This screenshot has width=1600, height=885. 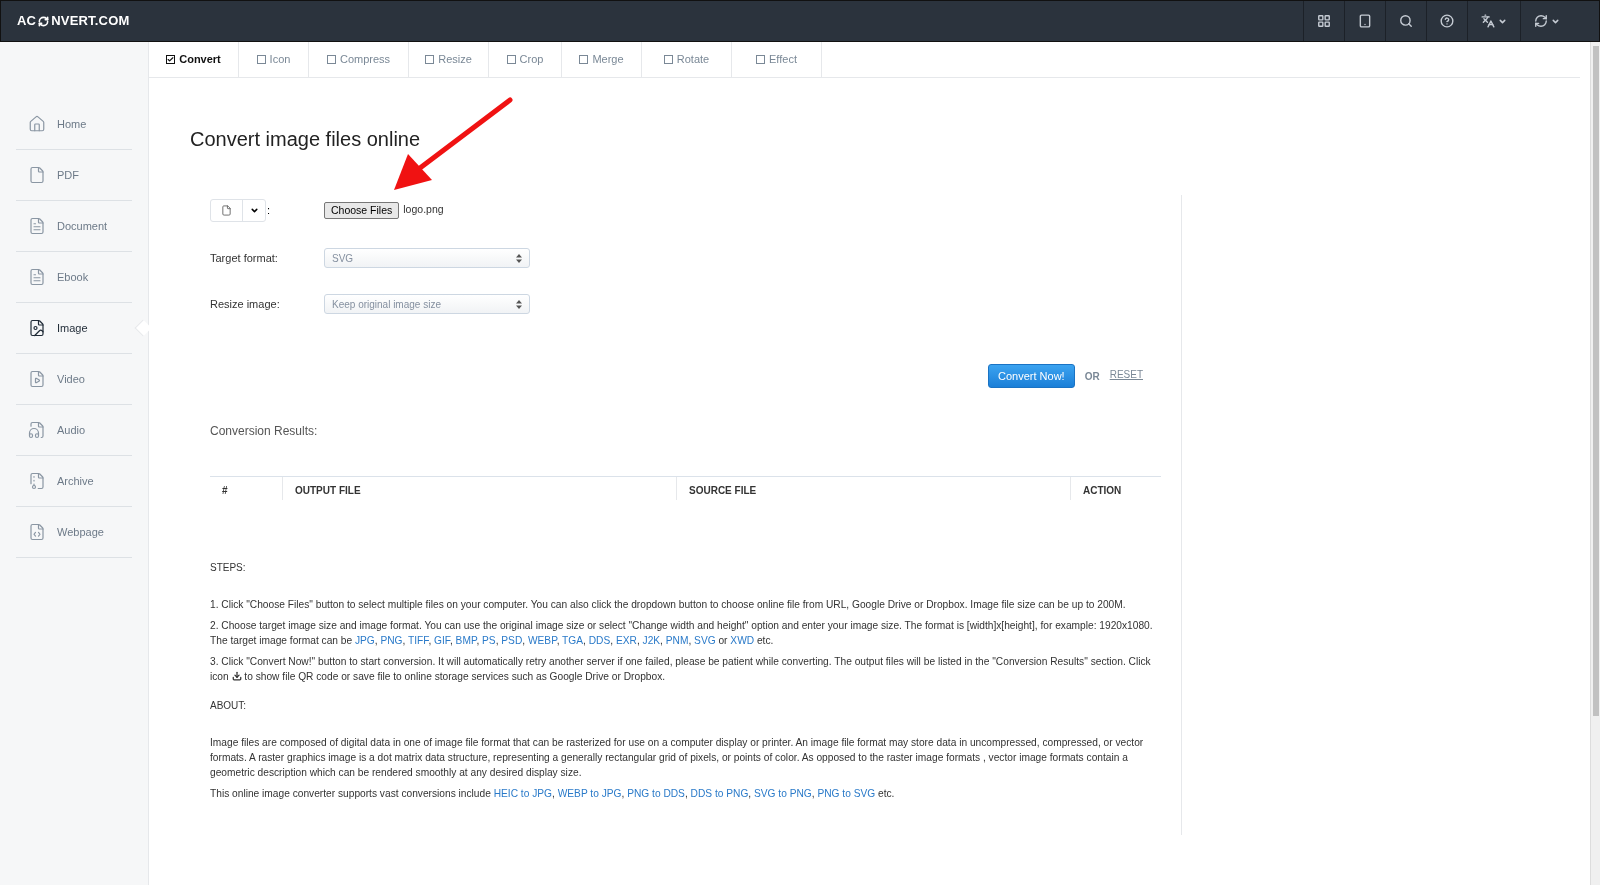 I want to click on refresh-icon, so click(x=1541, y=21).